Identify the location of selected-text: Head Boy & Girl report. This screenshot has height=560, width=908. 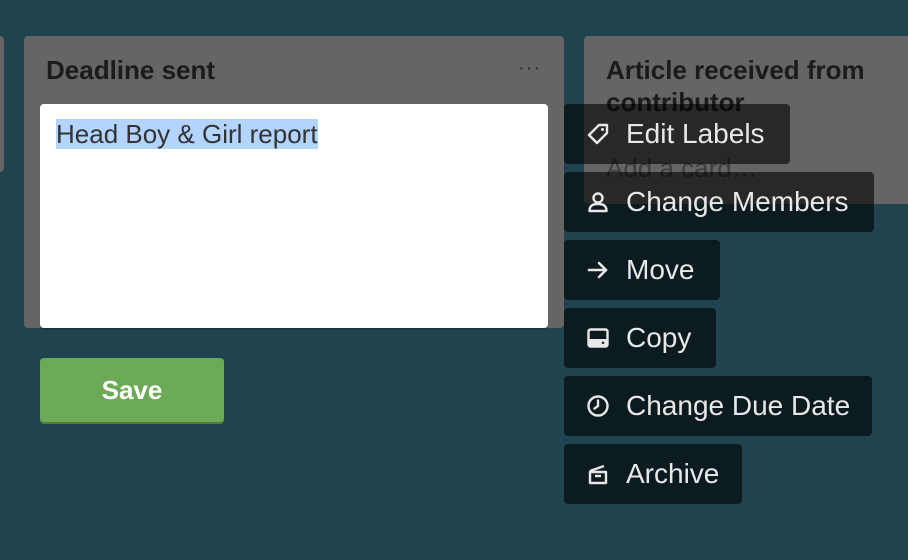
(187, 134).